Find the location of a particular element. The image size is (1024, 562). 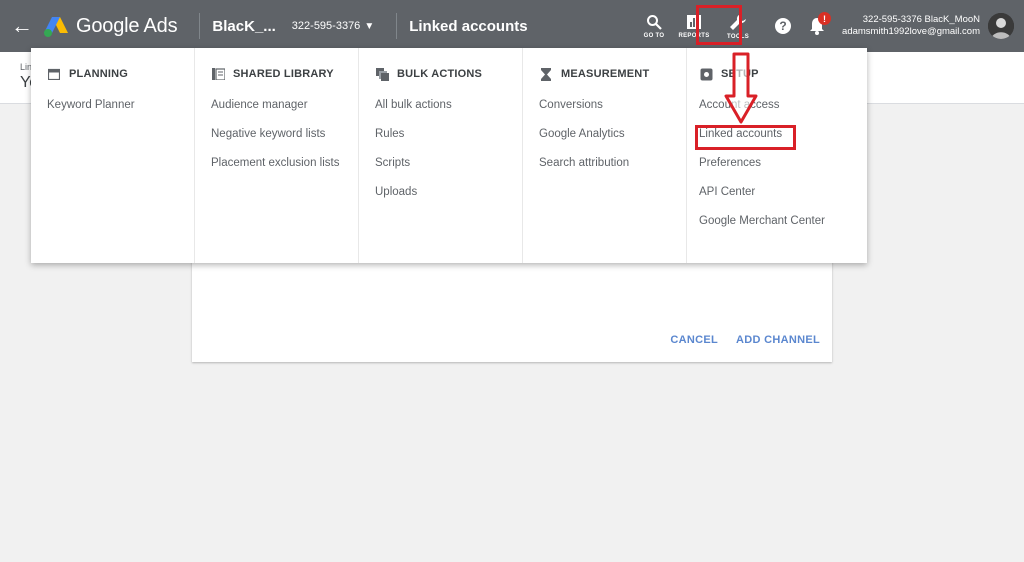

avatar is located at coordinates (1001, 26).